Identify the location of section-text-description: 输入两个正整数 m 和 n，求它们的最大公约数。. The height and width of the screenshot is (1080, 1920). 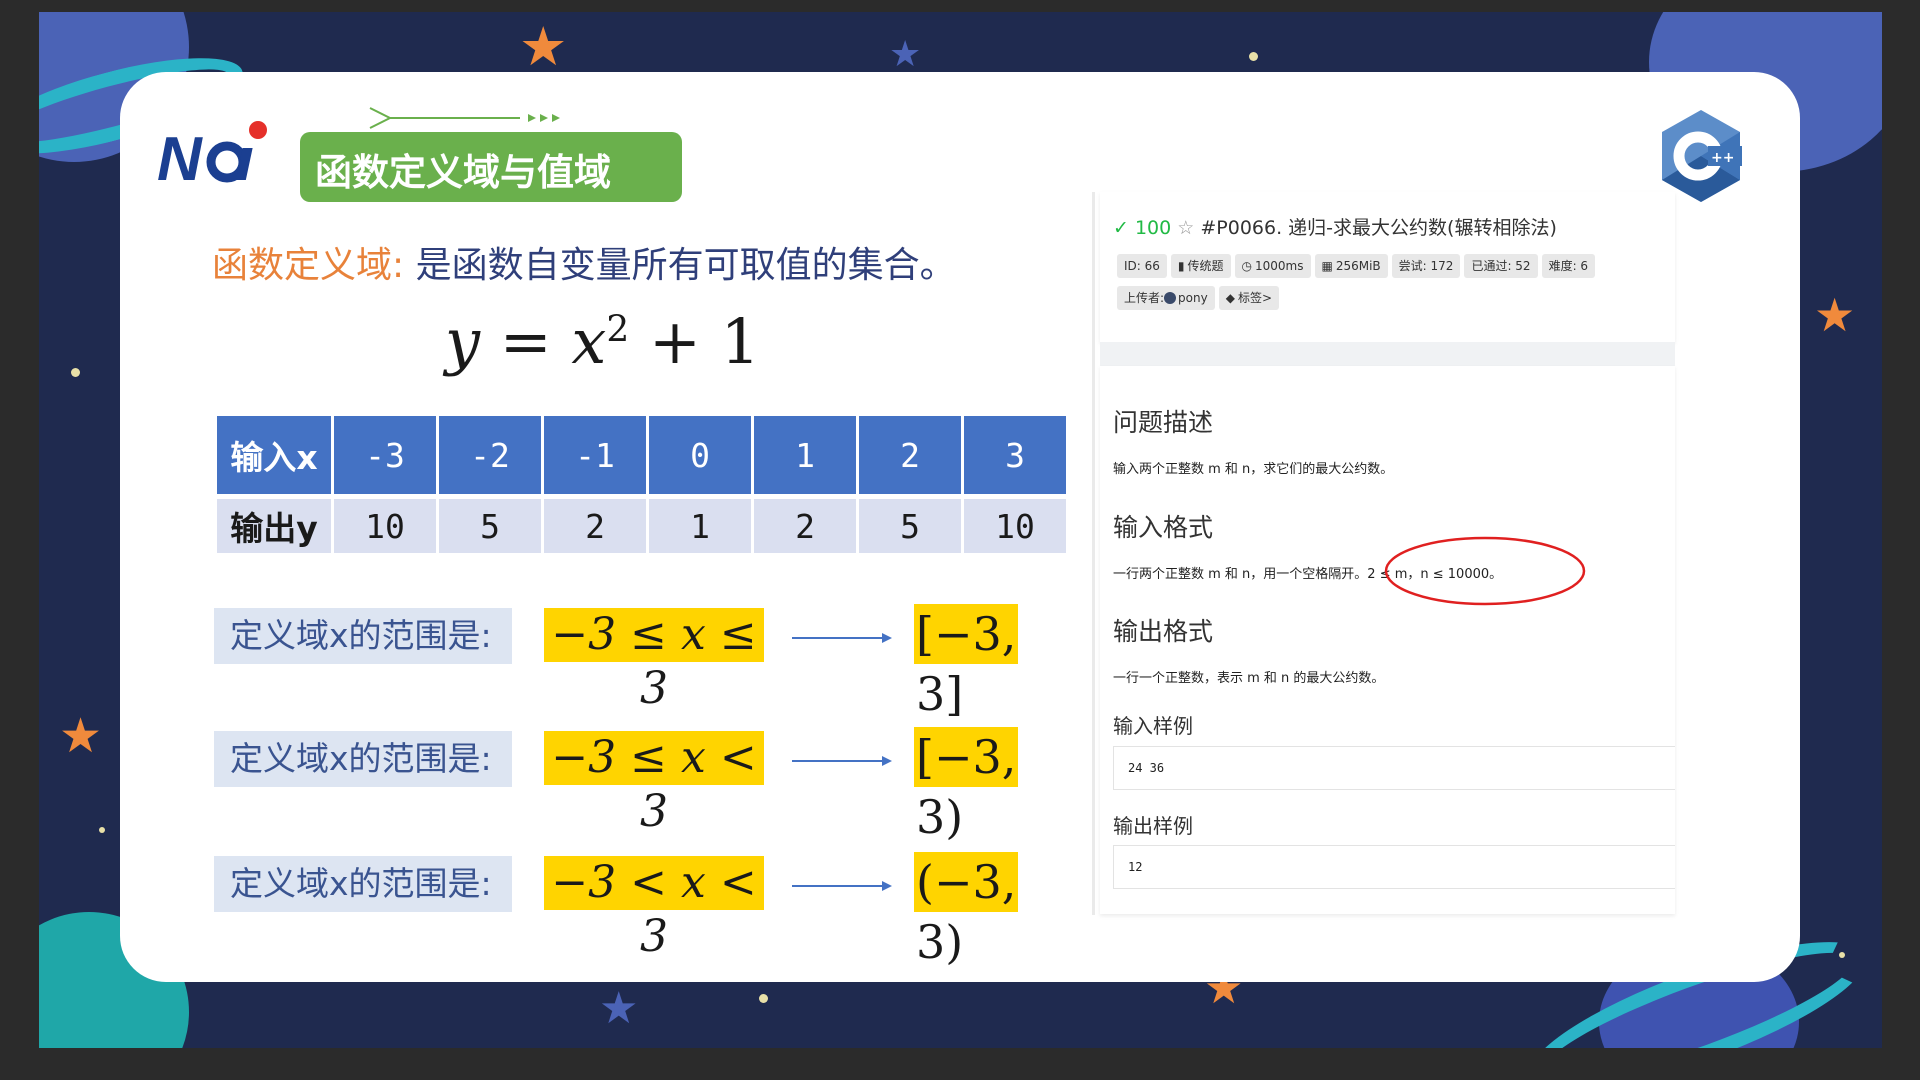
(1253, 469).